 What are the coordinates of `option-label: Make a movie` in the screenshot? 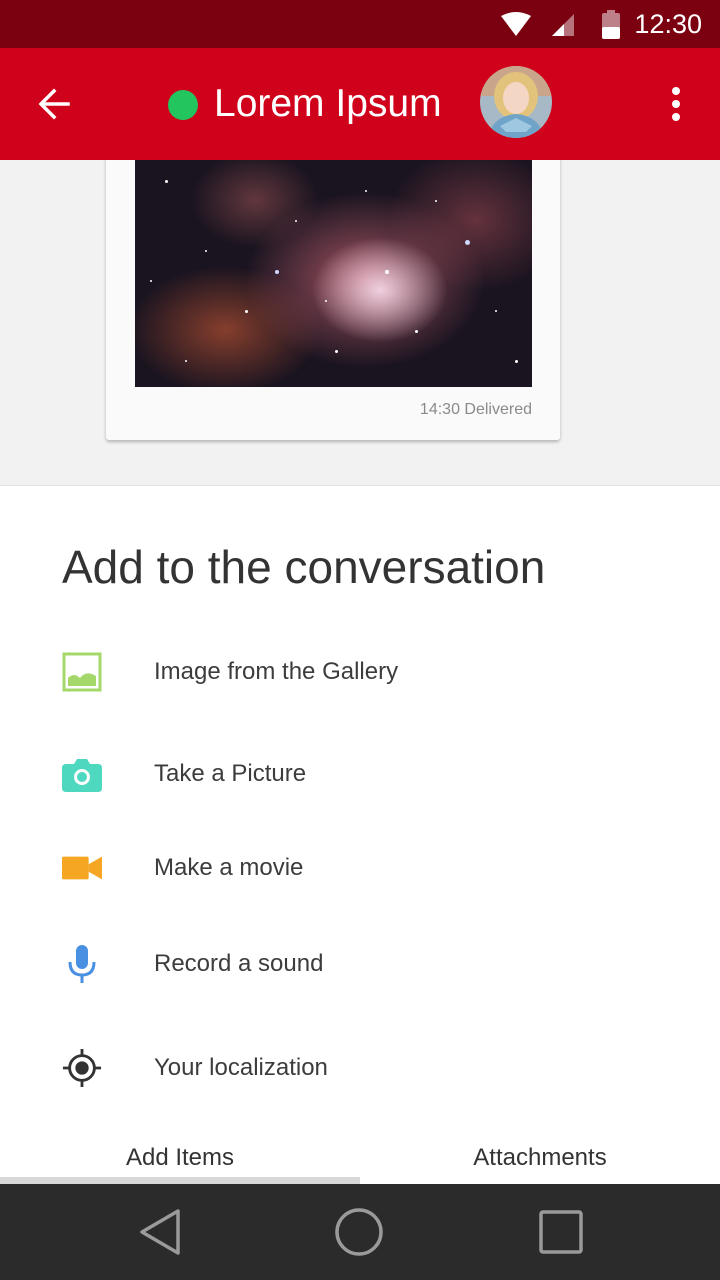 It's located at (229, 867).